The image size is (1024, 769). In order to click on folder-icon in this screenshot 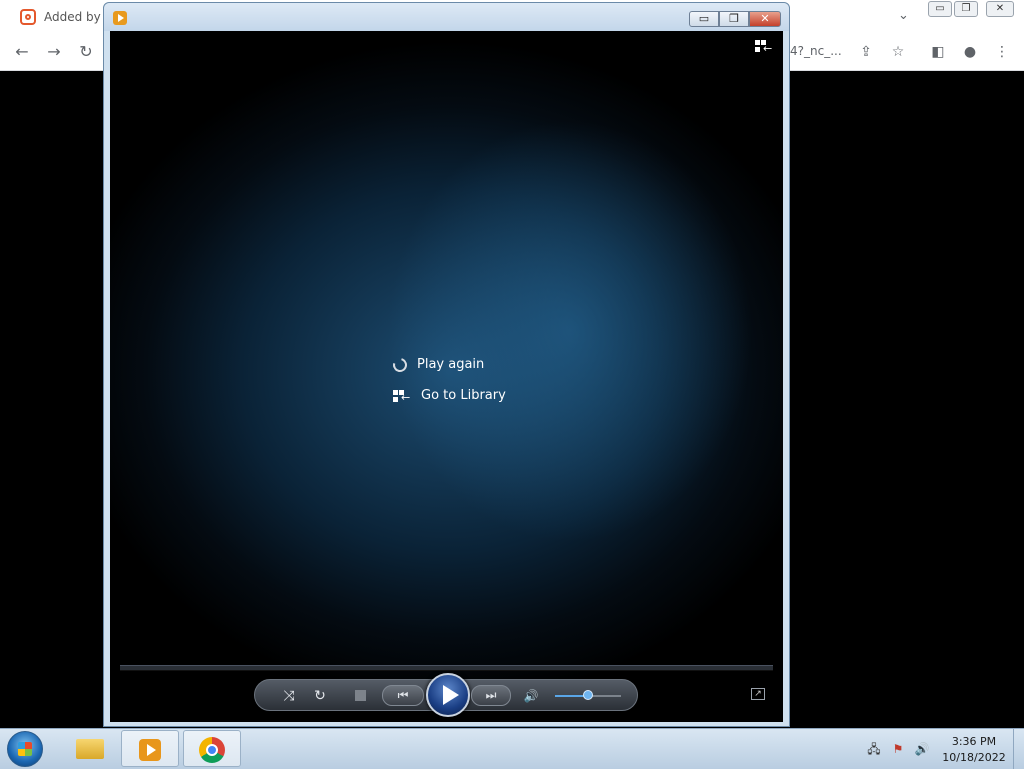, I will do `click(90, 749)`.